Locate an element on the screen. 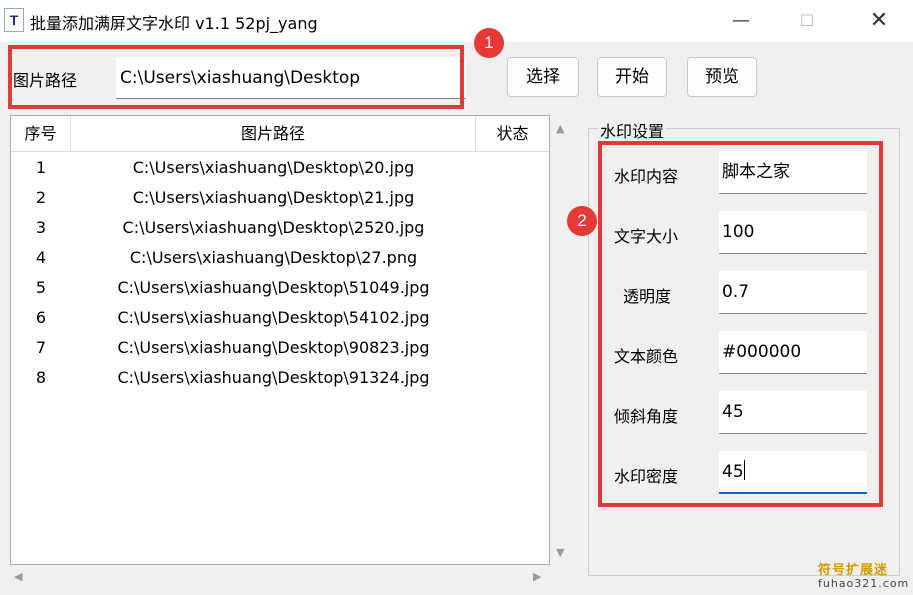  row-seq: 6 is located at coordinates (41, 317).